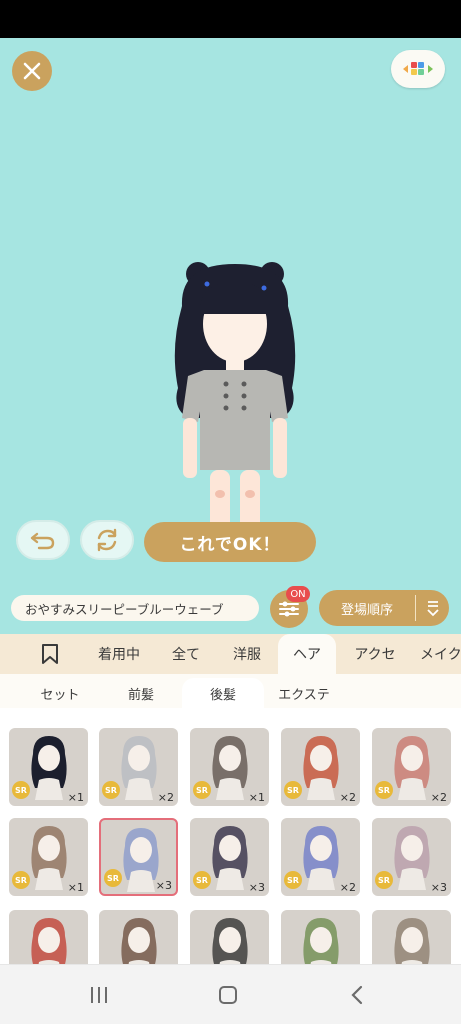 The height and width of the screenshot is (1024, 461). I want to click on home-button, so click(228, 995).